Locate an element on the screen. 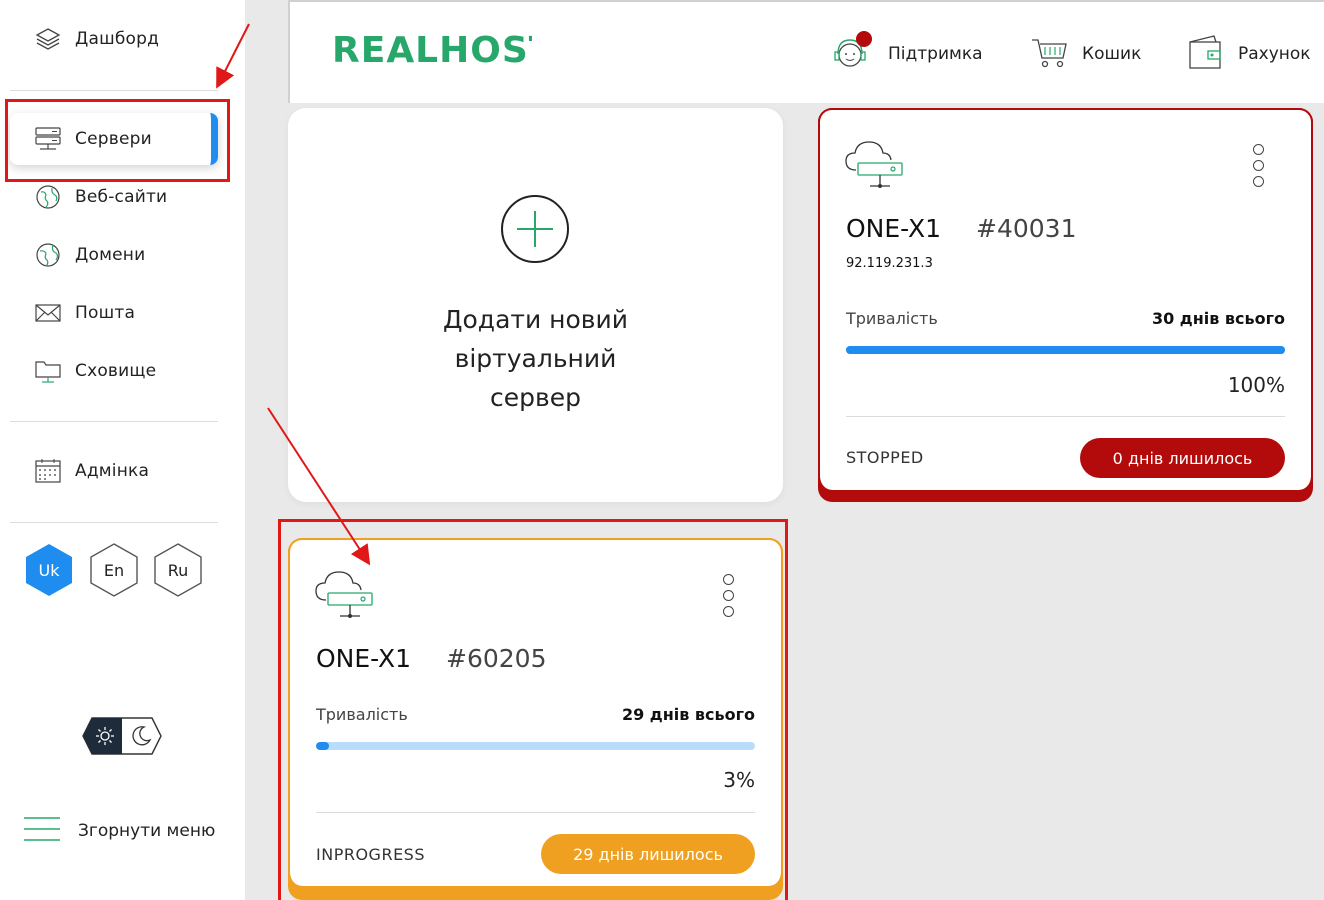  logo-wordmark: REALHOST is located at coordinates (442, 50).